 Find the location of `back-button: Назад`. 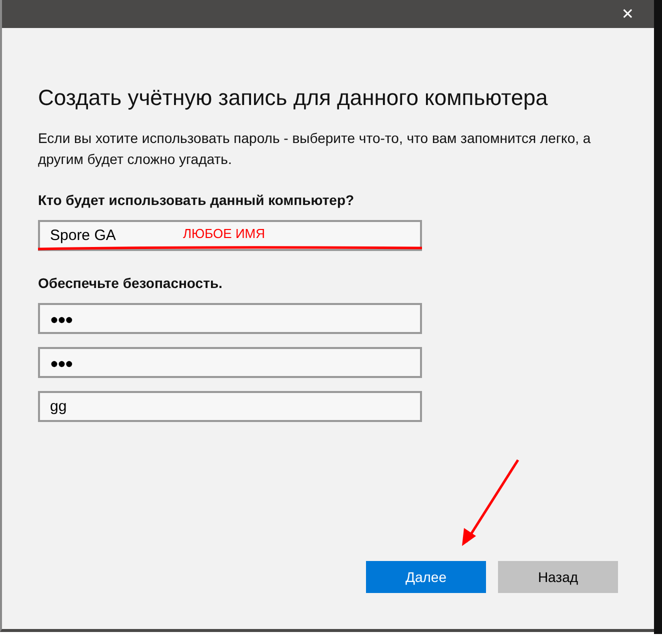

back-button: Назад is located at coordinates (558, 577).